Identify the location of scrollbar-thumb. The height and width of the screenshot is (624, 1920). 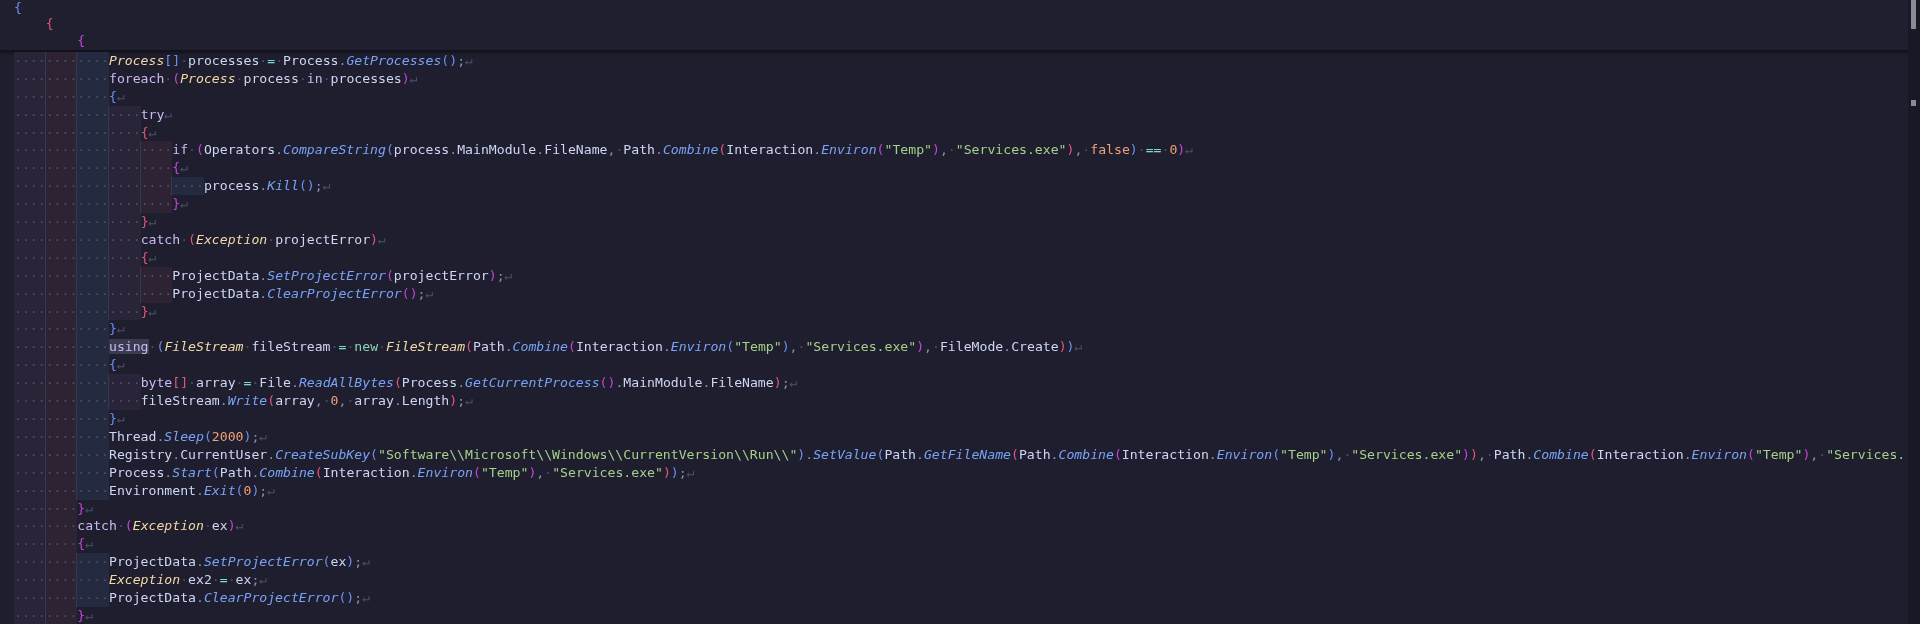
(1913, 14).